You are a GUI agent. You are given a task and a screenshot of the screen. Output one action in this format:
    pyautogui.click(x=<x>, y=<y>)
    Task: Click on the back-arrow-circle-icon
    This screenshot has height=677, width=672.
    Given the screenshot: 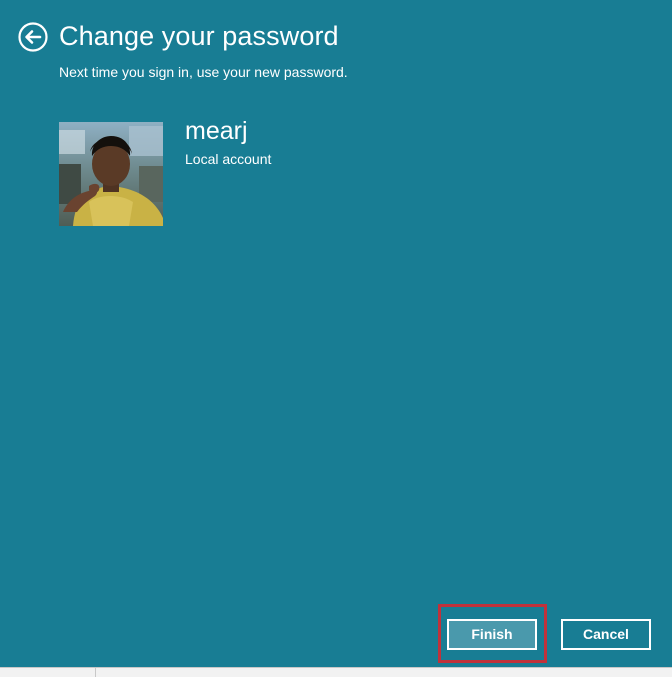 What is the action you would take?
    pyautogui.click(x=33, y=37)
    